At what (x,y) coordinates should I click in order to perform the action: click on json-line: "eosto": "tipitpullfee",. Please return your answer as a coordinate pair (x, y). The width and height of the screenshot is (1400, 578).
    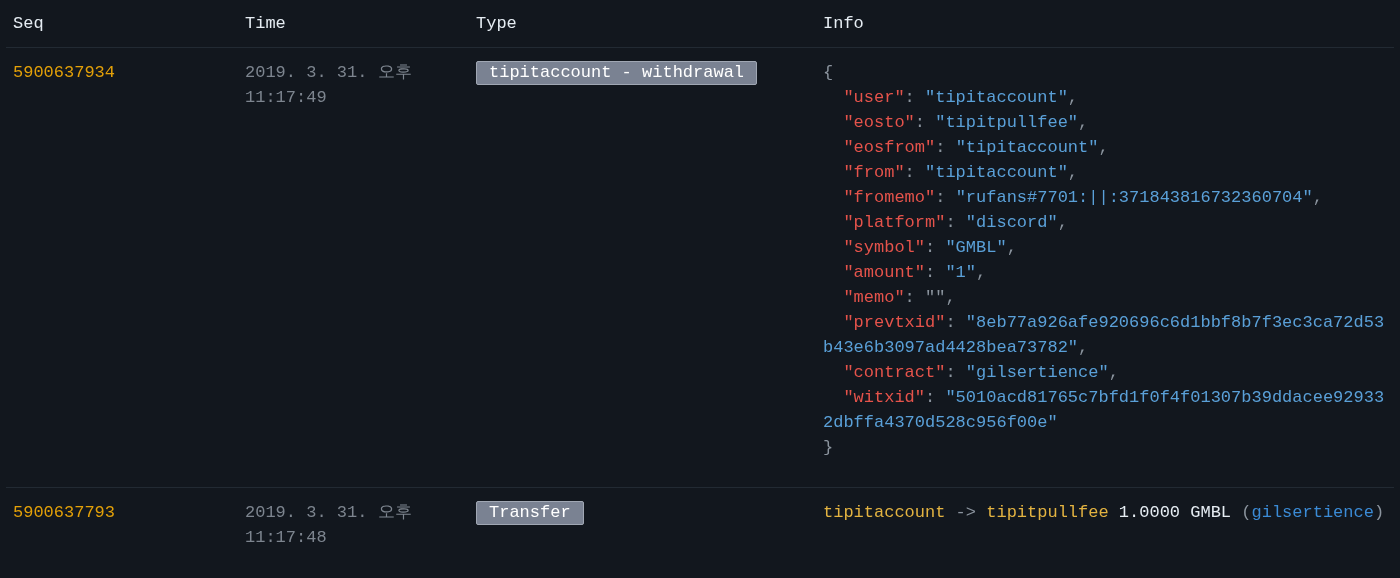
    Looking at the image, I should click on (966, 123).